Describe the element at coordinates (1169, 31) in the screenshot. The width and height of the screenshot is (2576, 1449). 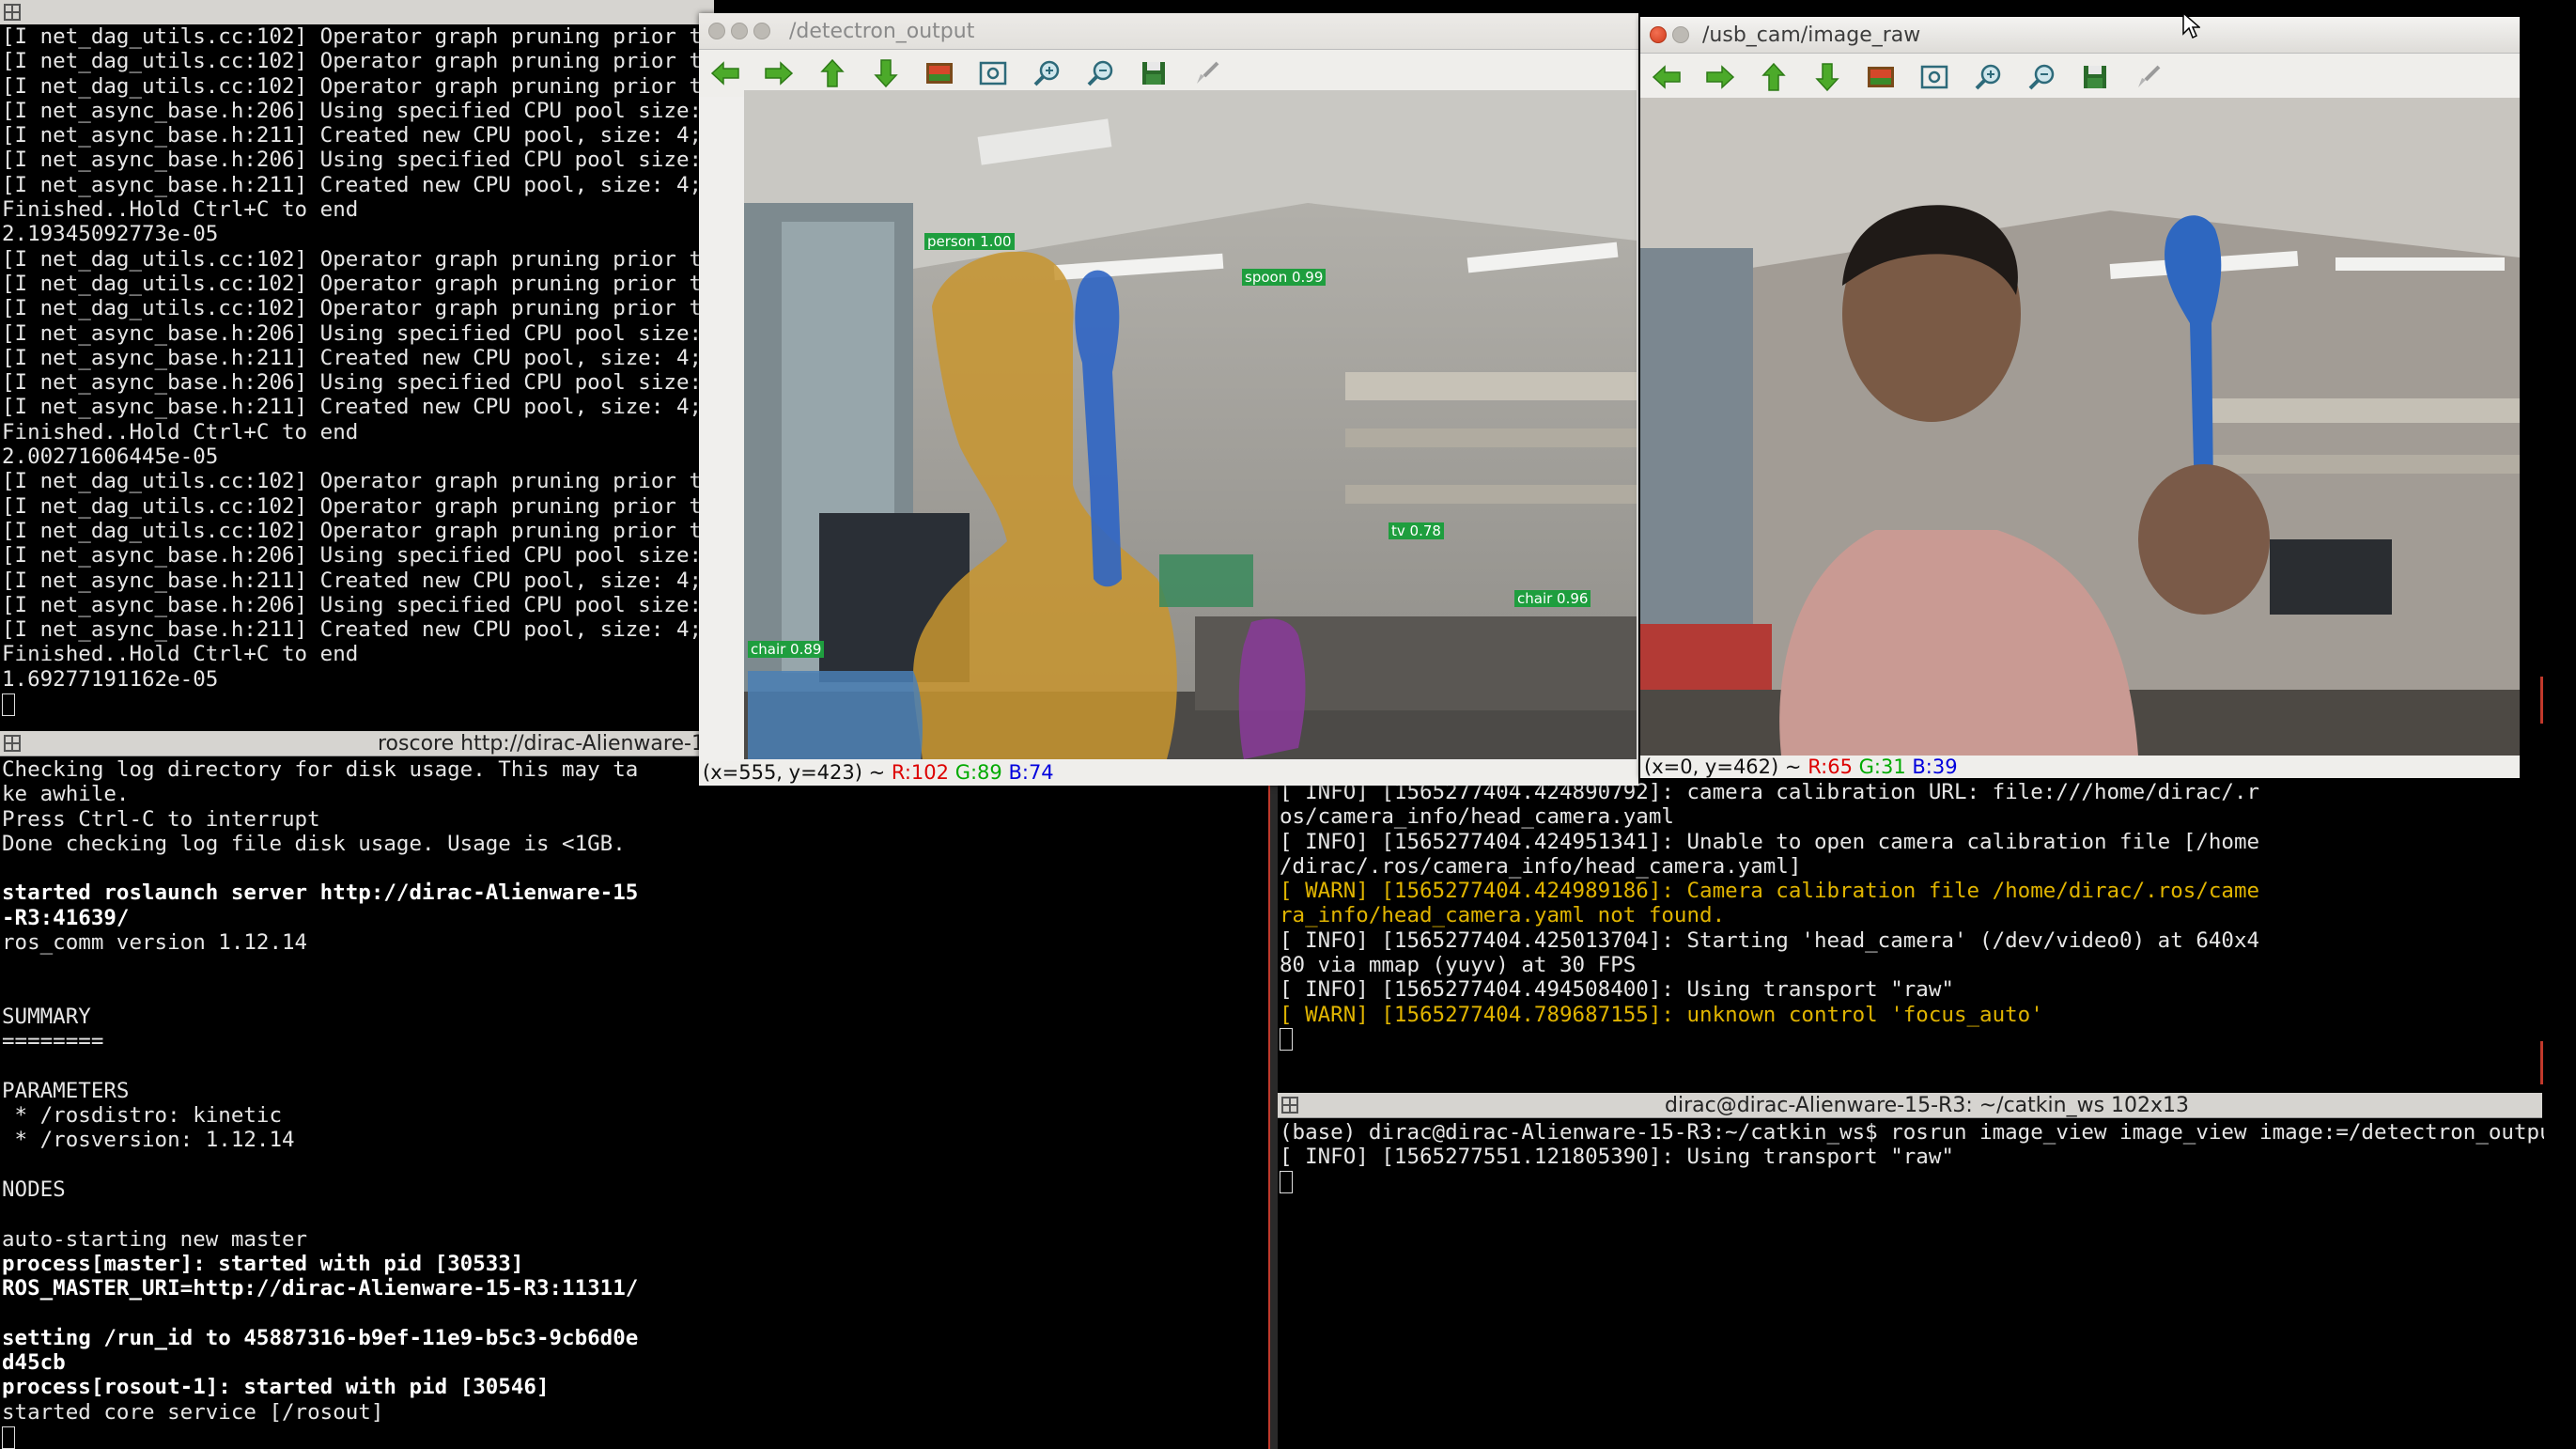
I see `detectron-window-titlebar: /detectron_output` at that location.